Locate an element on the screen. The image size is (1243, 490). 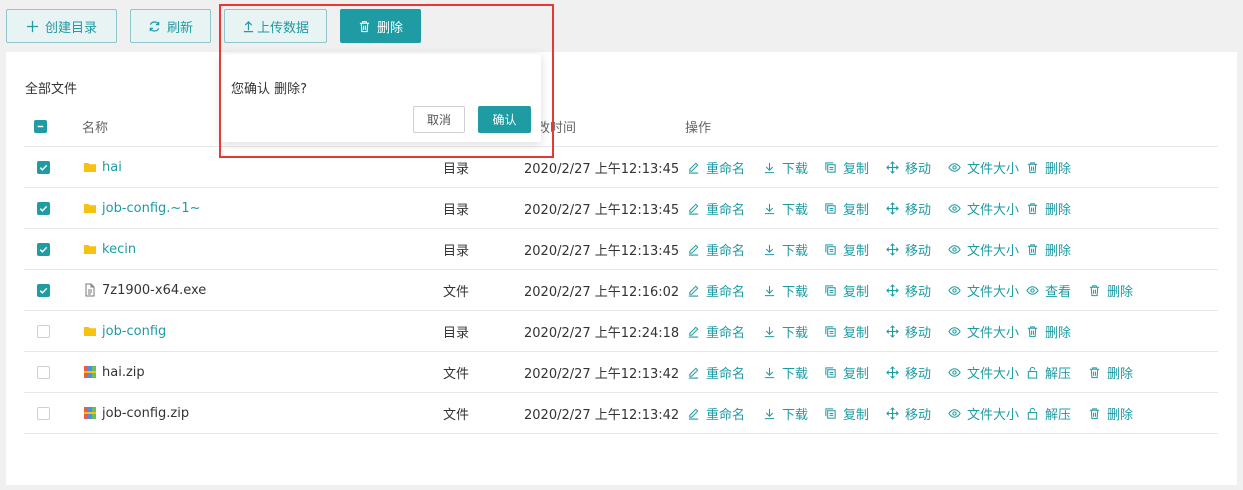
file-name: hai is located at coordinates (112, 167).